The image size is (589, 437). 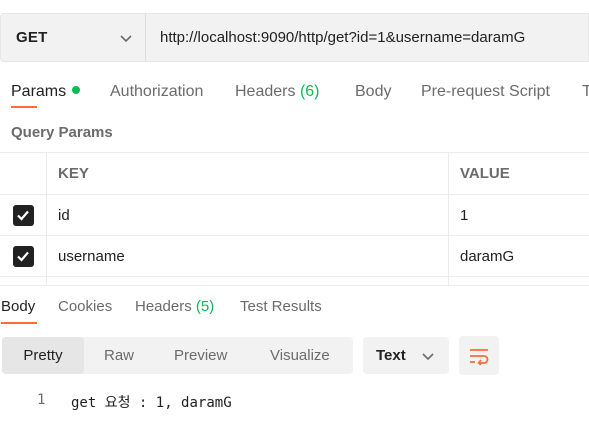 What do you see at coordinates (163, 306) in the screenshot?
I see `tab-response-headers-label: Headers` at bounding box center [163, 306].